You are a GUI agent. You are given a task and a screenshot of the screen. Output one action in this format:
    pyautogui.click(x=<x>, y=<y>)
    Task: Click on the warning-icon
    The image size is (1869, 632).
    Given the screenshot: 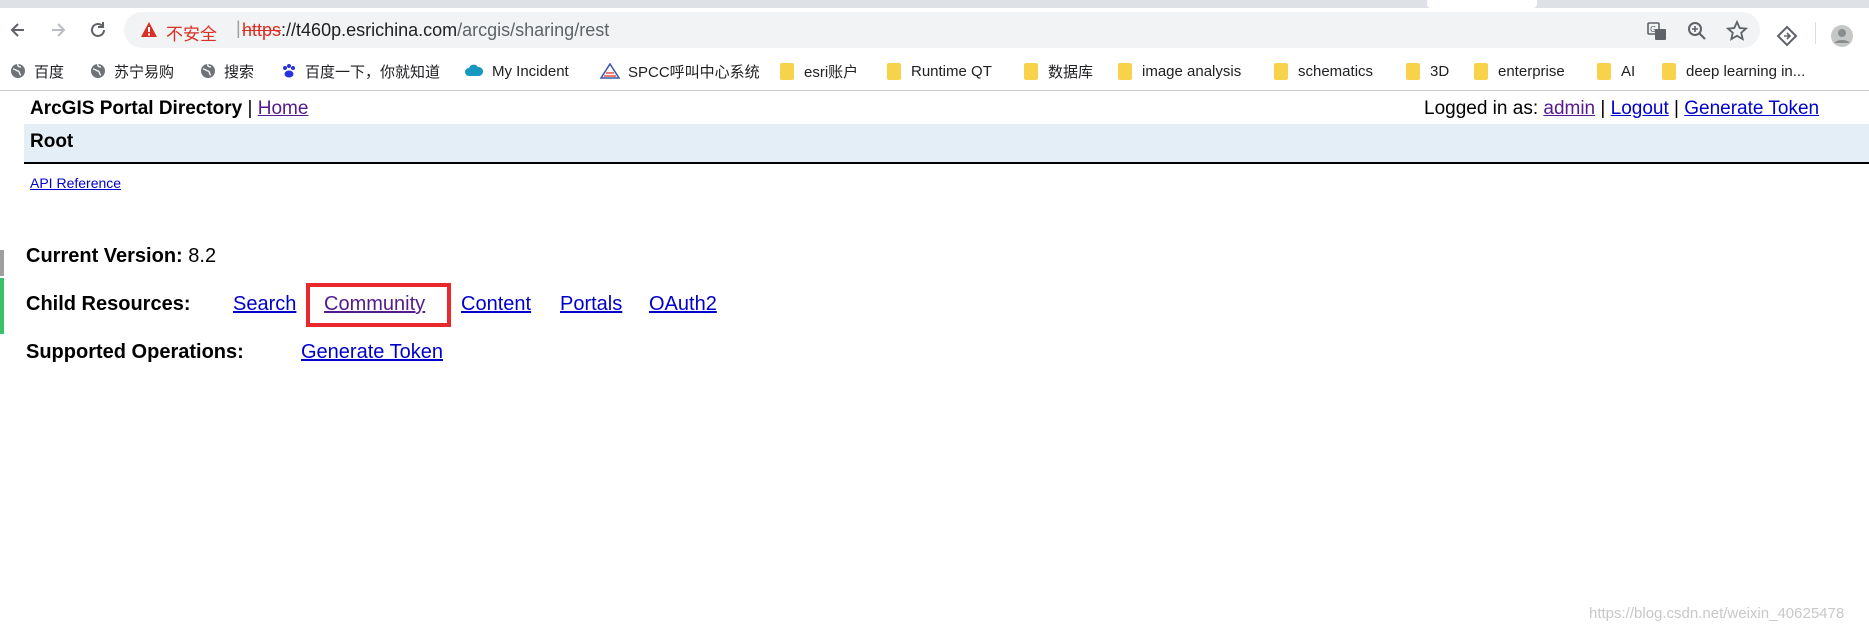 What is the action you would take?
    pyautogui.click(x=149, y=30)
    